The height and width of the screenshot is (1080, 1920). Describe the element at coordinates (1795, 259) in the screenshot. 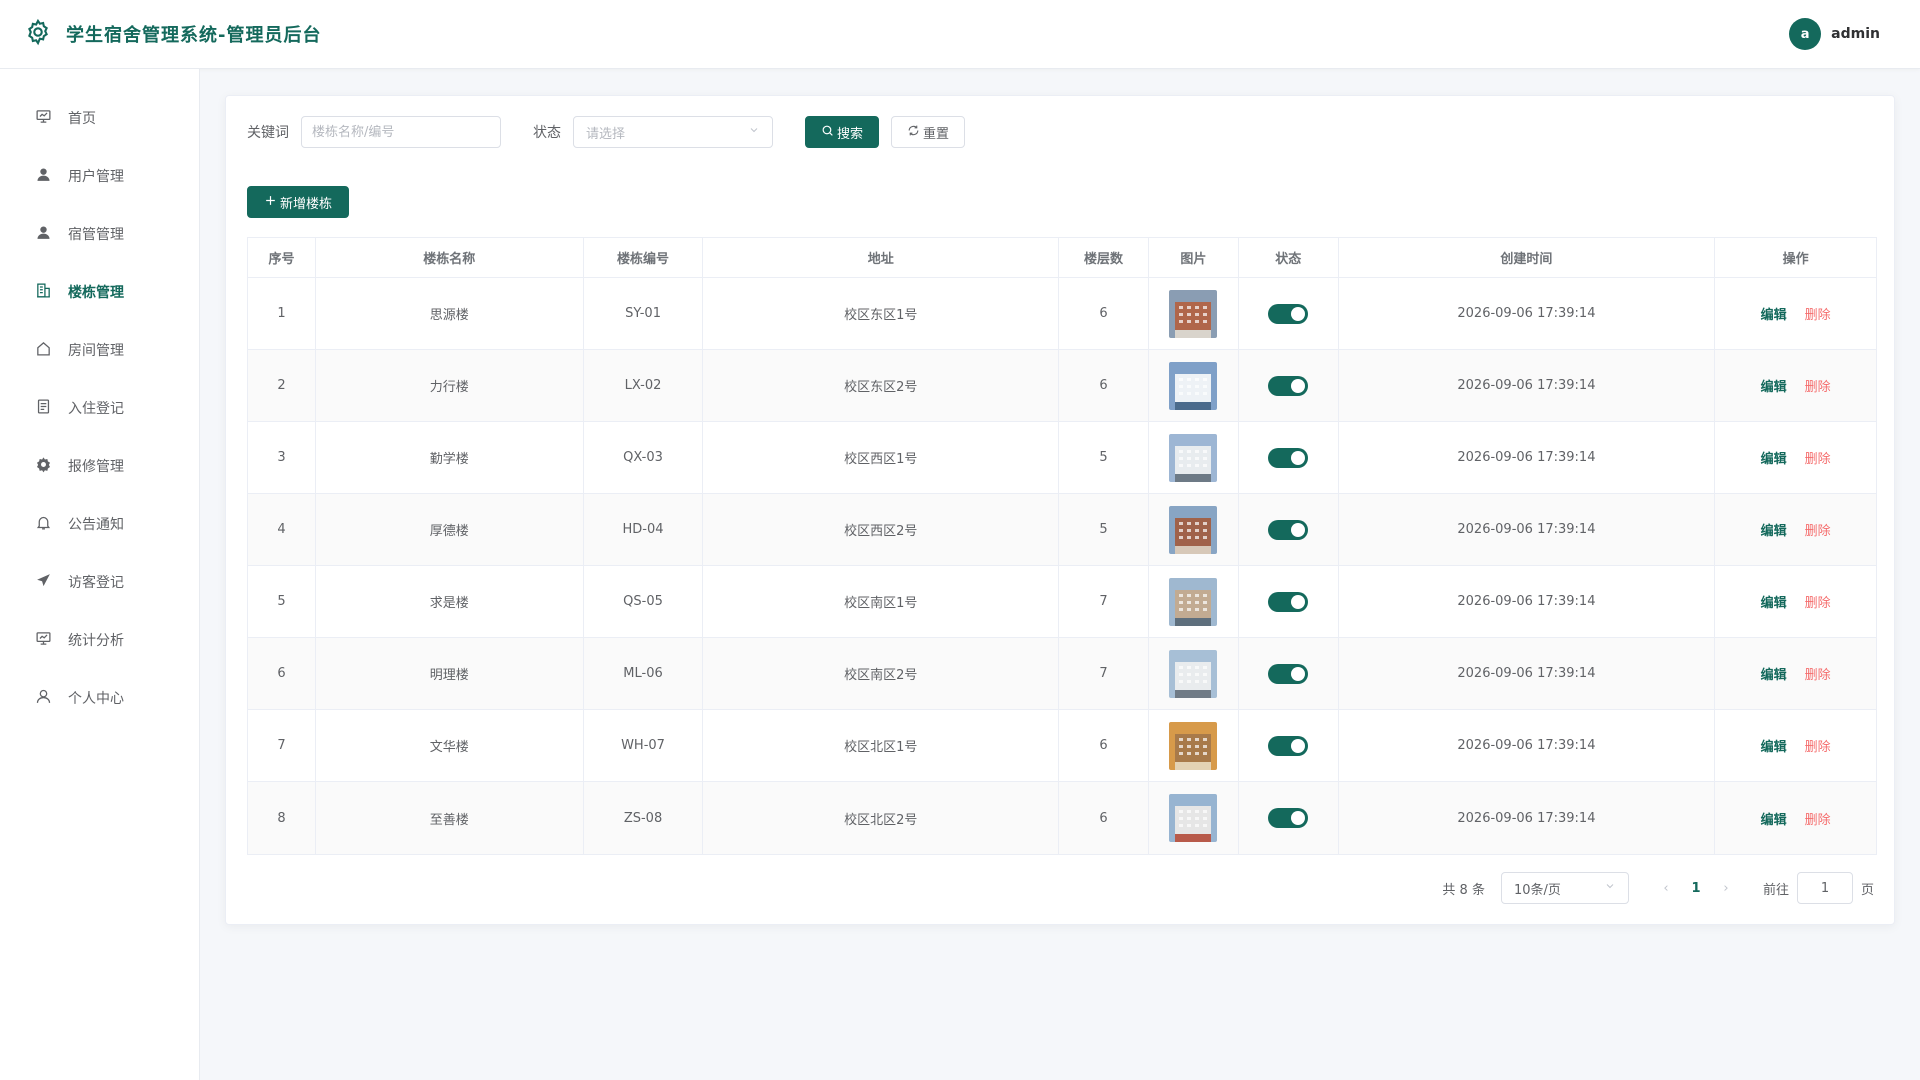

I see `column-header: 操作` at that location.